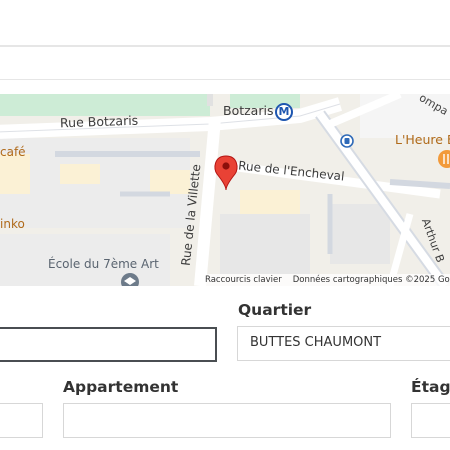 This screenshot has width=450, height=450. Describe the element at coordinates (430, 387) in the screenshot. I see `etage-label: Étage` at that location.